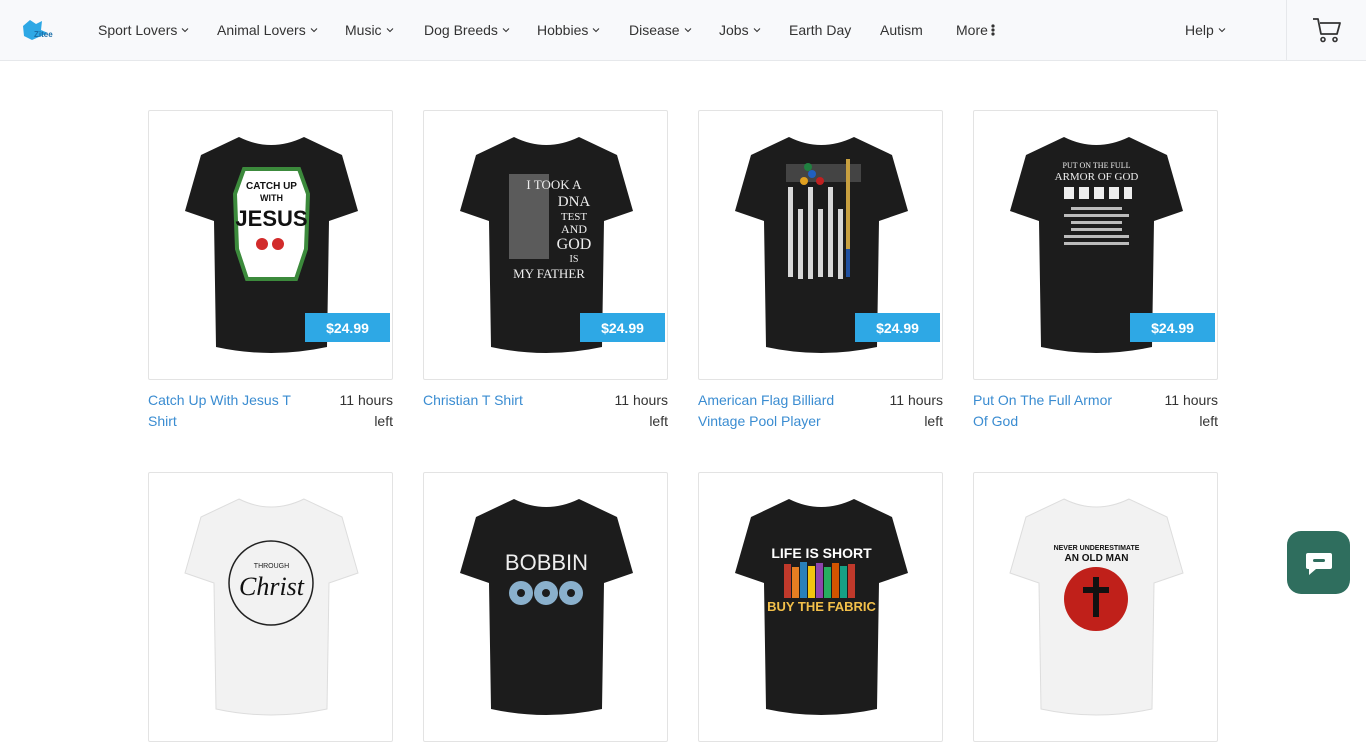 The image size is (1366, 742). I want to click on tshirt-image: BOBBIN, so click(546, 607).